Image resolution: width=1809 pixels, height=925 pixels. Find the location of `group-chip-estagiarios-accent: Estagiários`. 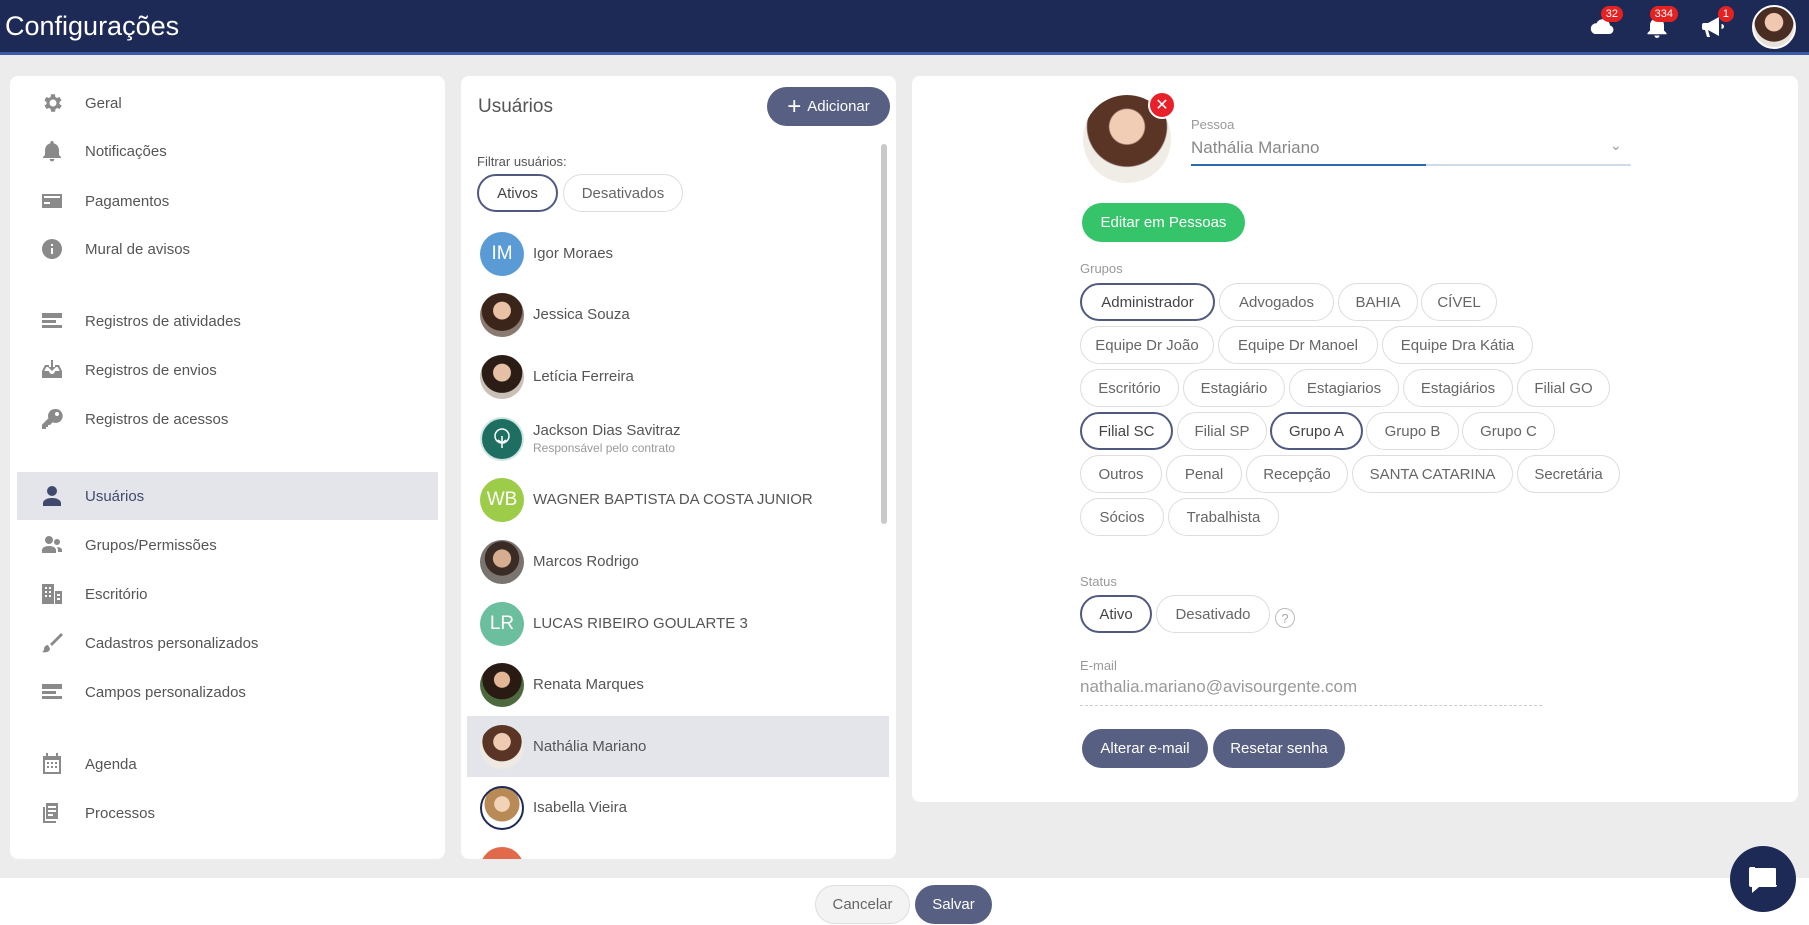

group-chip-estagiarios-accent: Estagiários is located at coordinates (1458, 388).